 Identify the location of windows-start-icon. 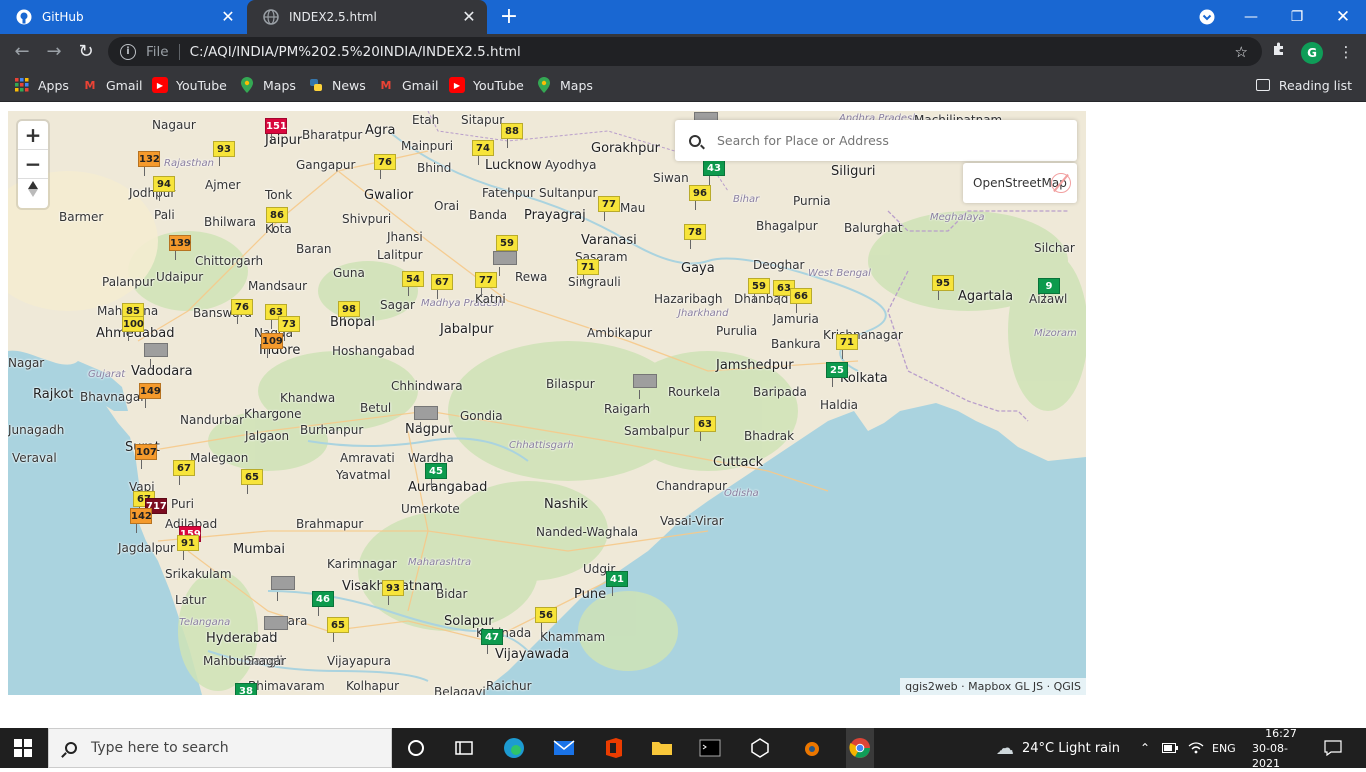
(23, 748).